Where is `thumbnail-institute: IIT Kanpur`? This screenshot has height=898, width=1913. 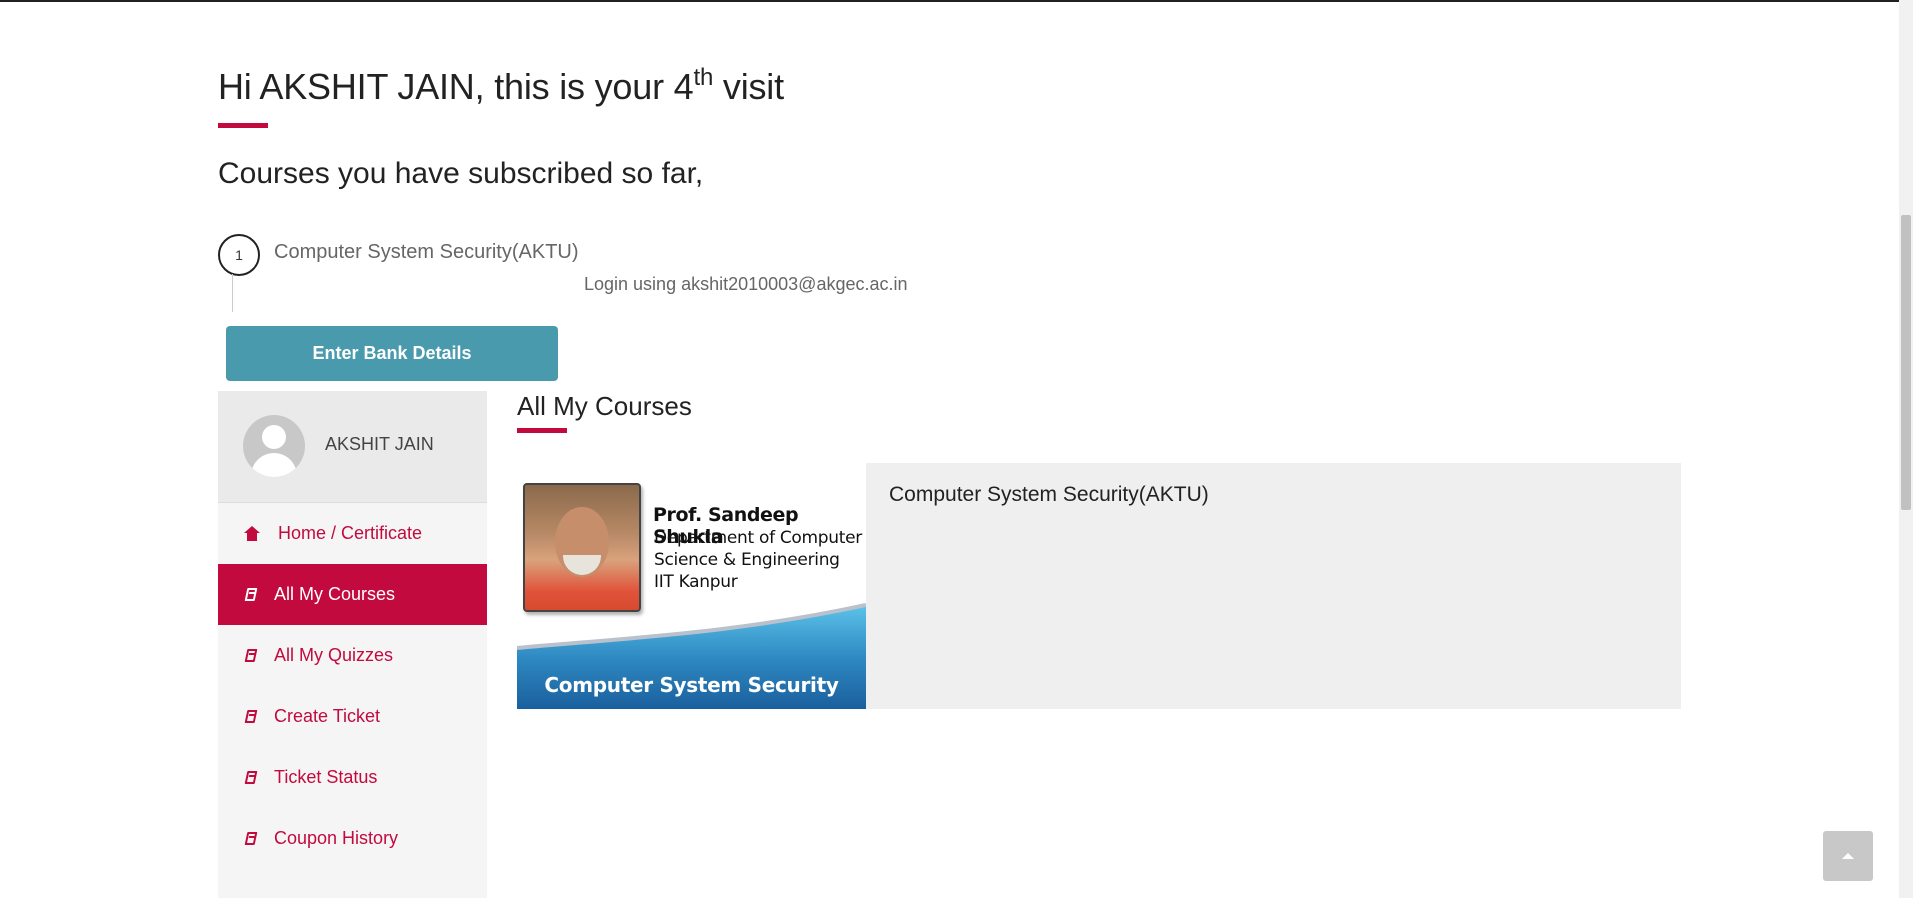
thumbnail-institute: IIT Kanpur is located at coordinates (696, 582).